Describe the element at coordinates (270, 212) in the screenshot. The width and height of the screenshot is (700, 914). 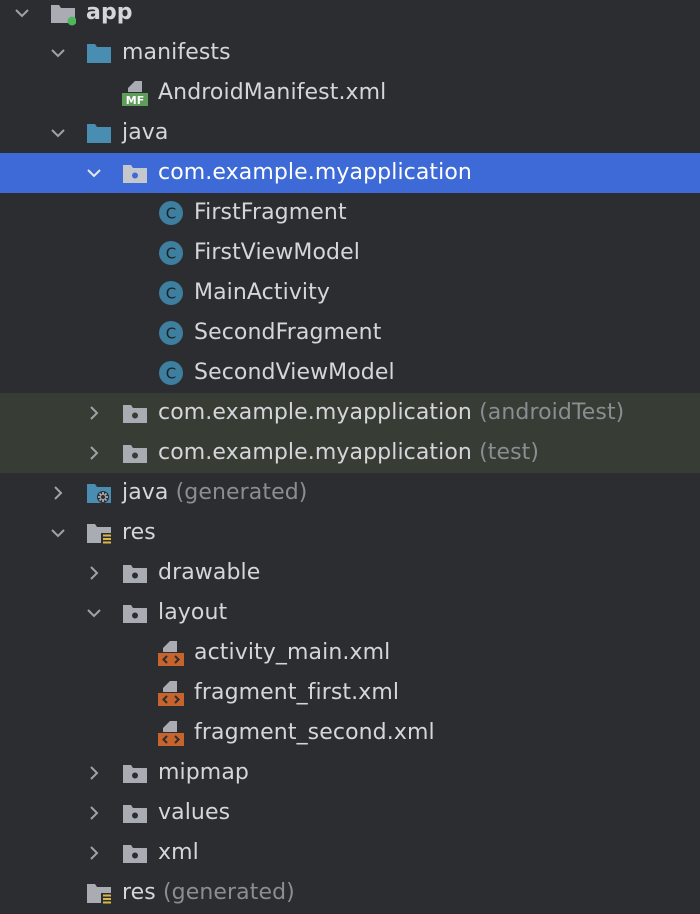
I see `tree-label: FirstFragment` at that location.